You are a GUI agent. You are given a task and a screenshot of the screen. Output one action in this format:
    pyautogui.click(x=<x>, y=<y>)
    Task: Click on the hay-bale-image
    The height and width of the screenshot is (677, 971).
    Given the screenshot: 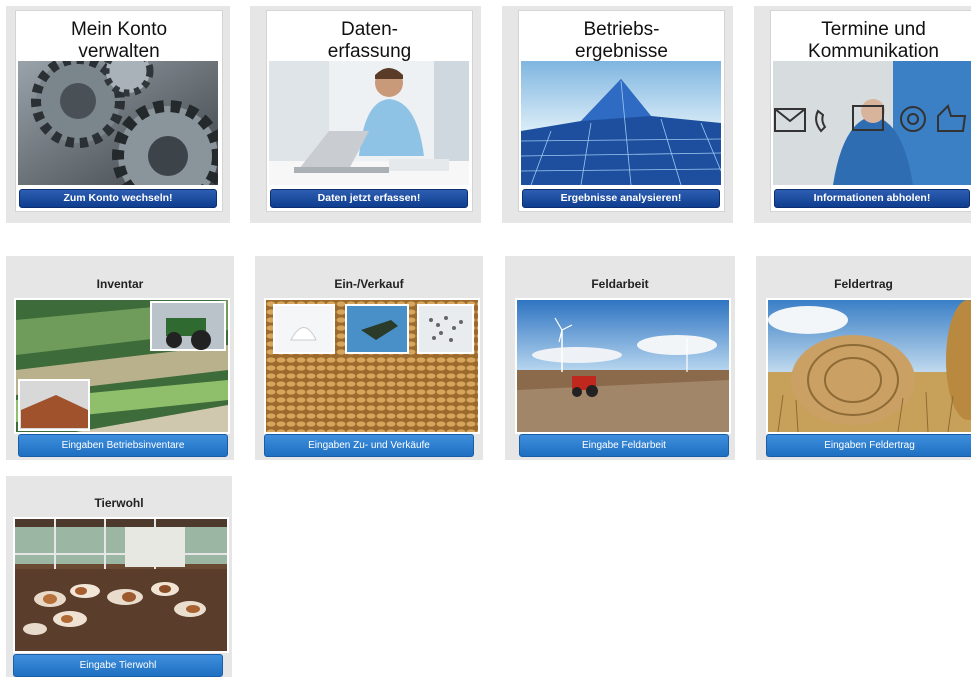 What is the action you would take?
    pyautogui.click(x=868, y=366)
    